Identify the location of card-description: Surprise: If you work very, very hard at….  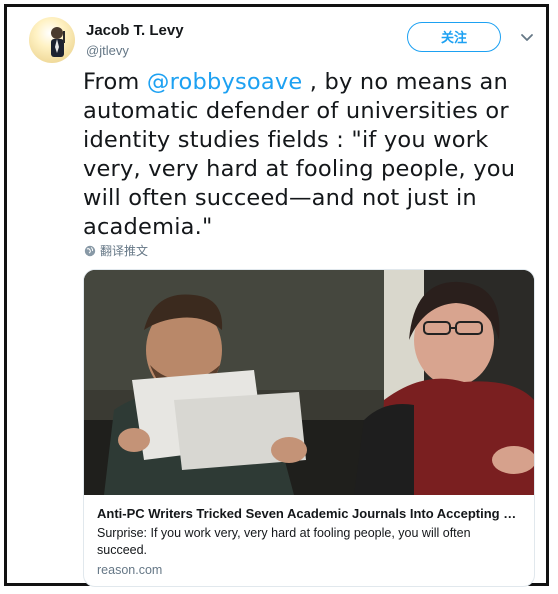
(284, 541).